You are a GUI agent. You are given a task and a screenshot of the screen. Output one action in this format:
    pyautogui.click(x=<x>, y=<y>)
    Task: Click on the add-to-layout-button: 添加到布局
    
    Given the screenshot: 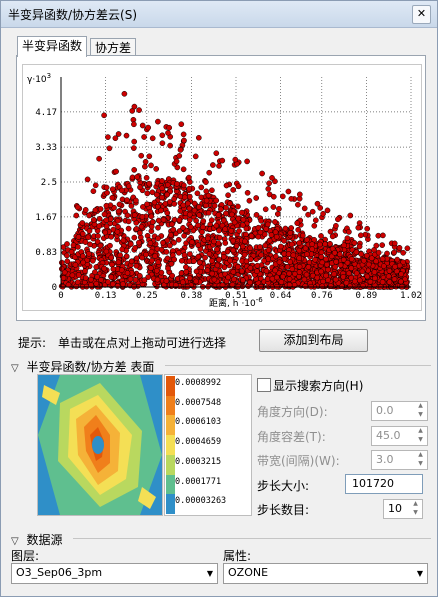 What is the action you would take?
    pyautogui.click(x=313, y=340)
    